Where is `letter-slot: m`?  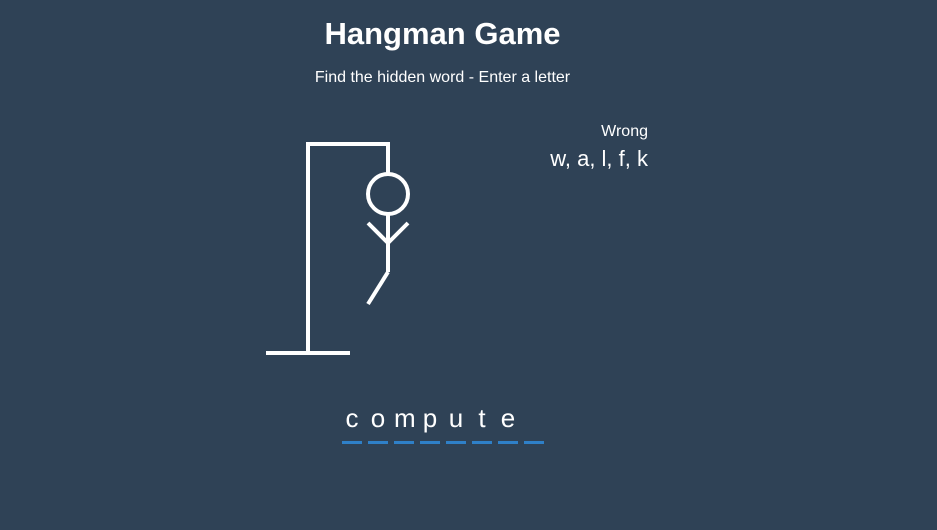 letter-slot: m is located at coordinates (405, 422).